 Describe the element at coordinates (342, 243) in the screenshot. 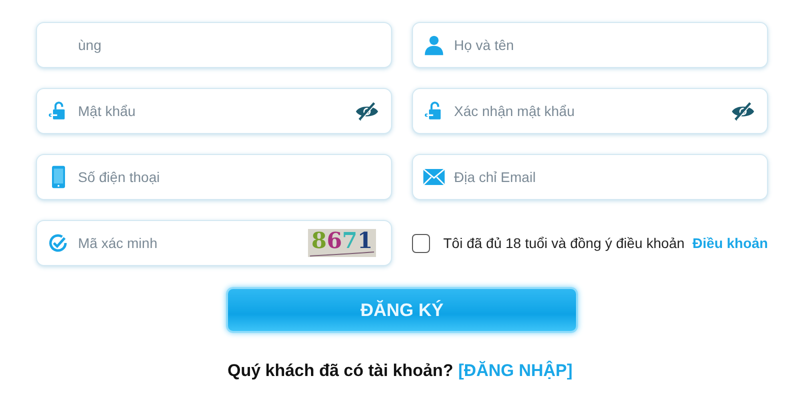

I see `captcha-code: 8671` at that location.